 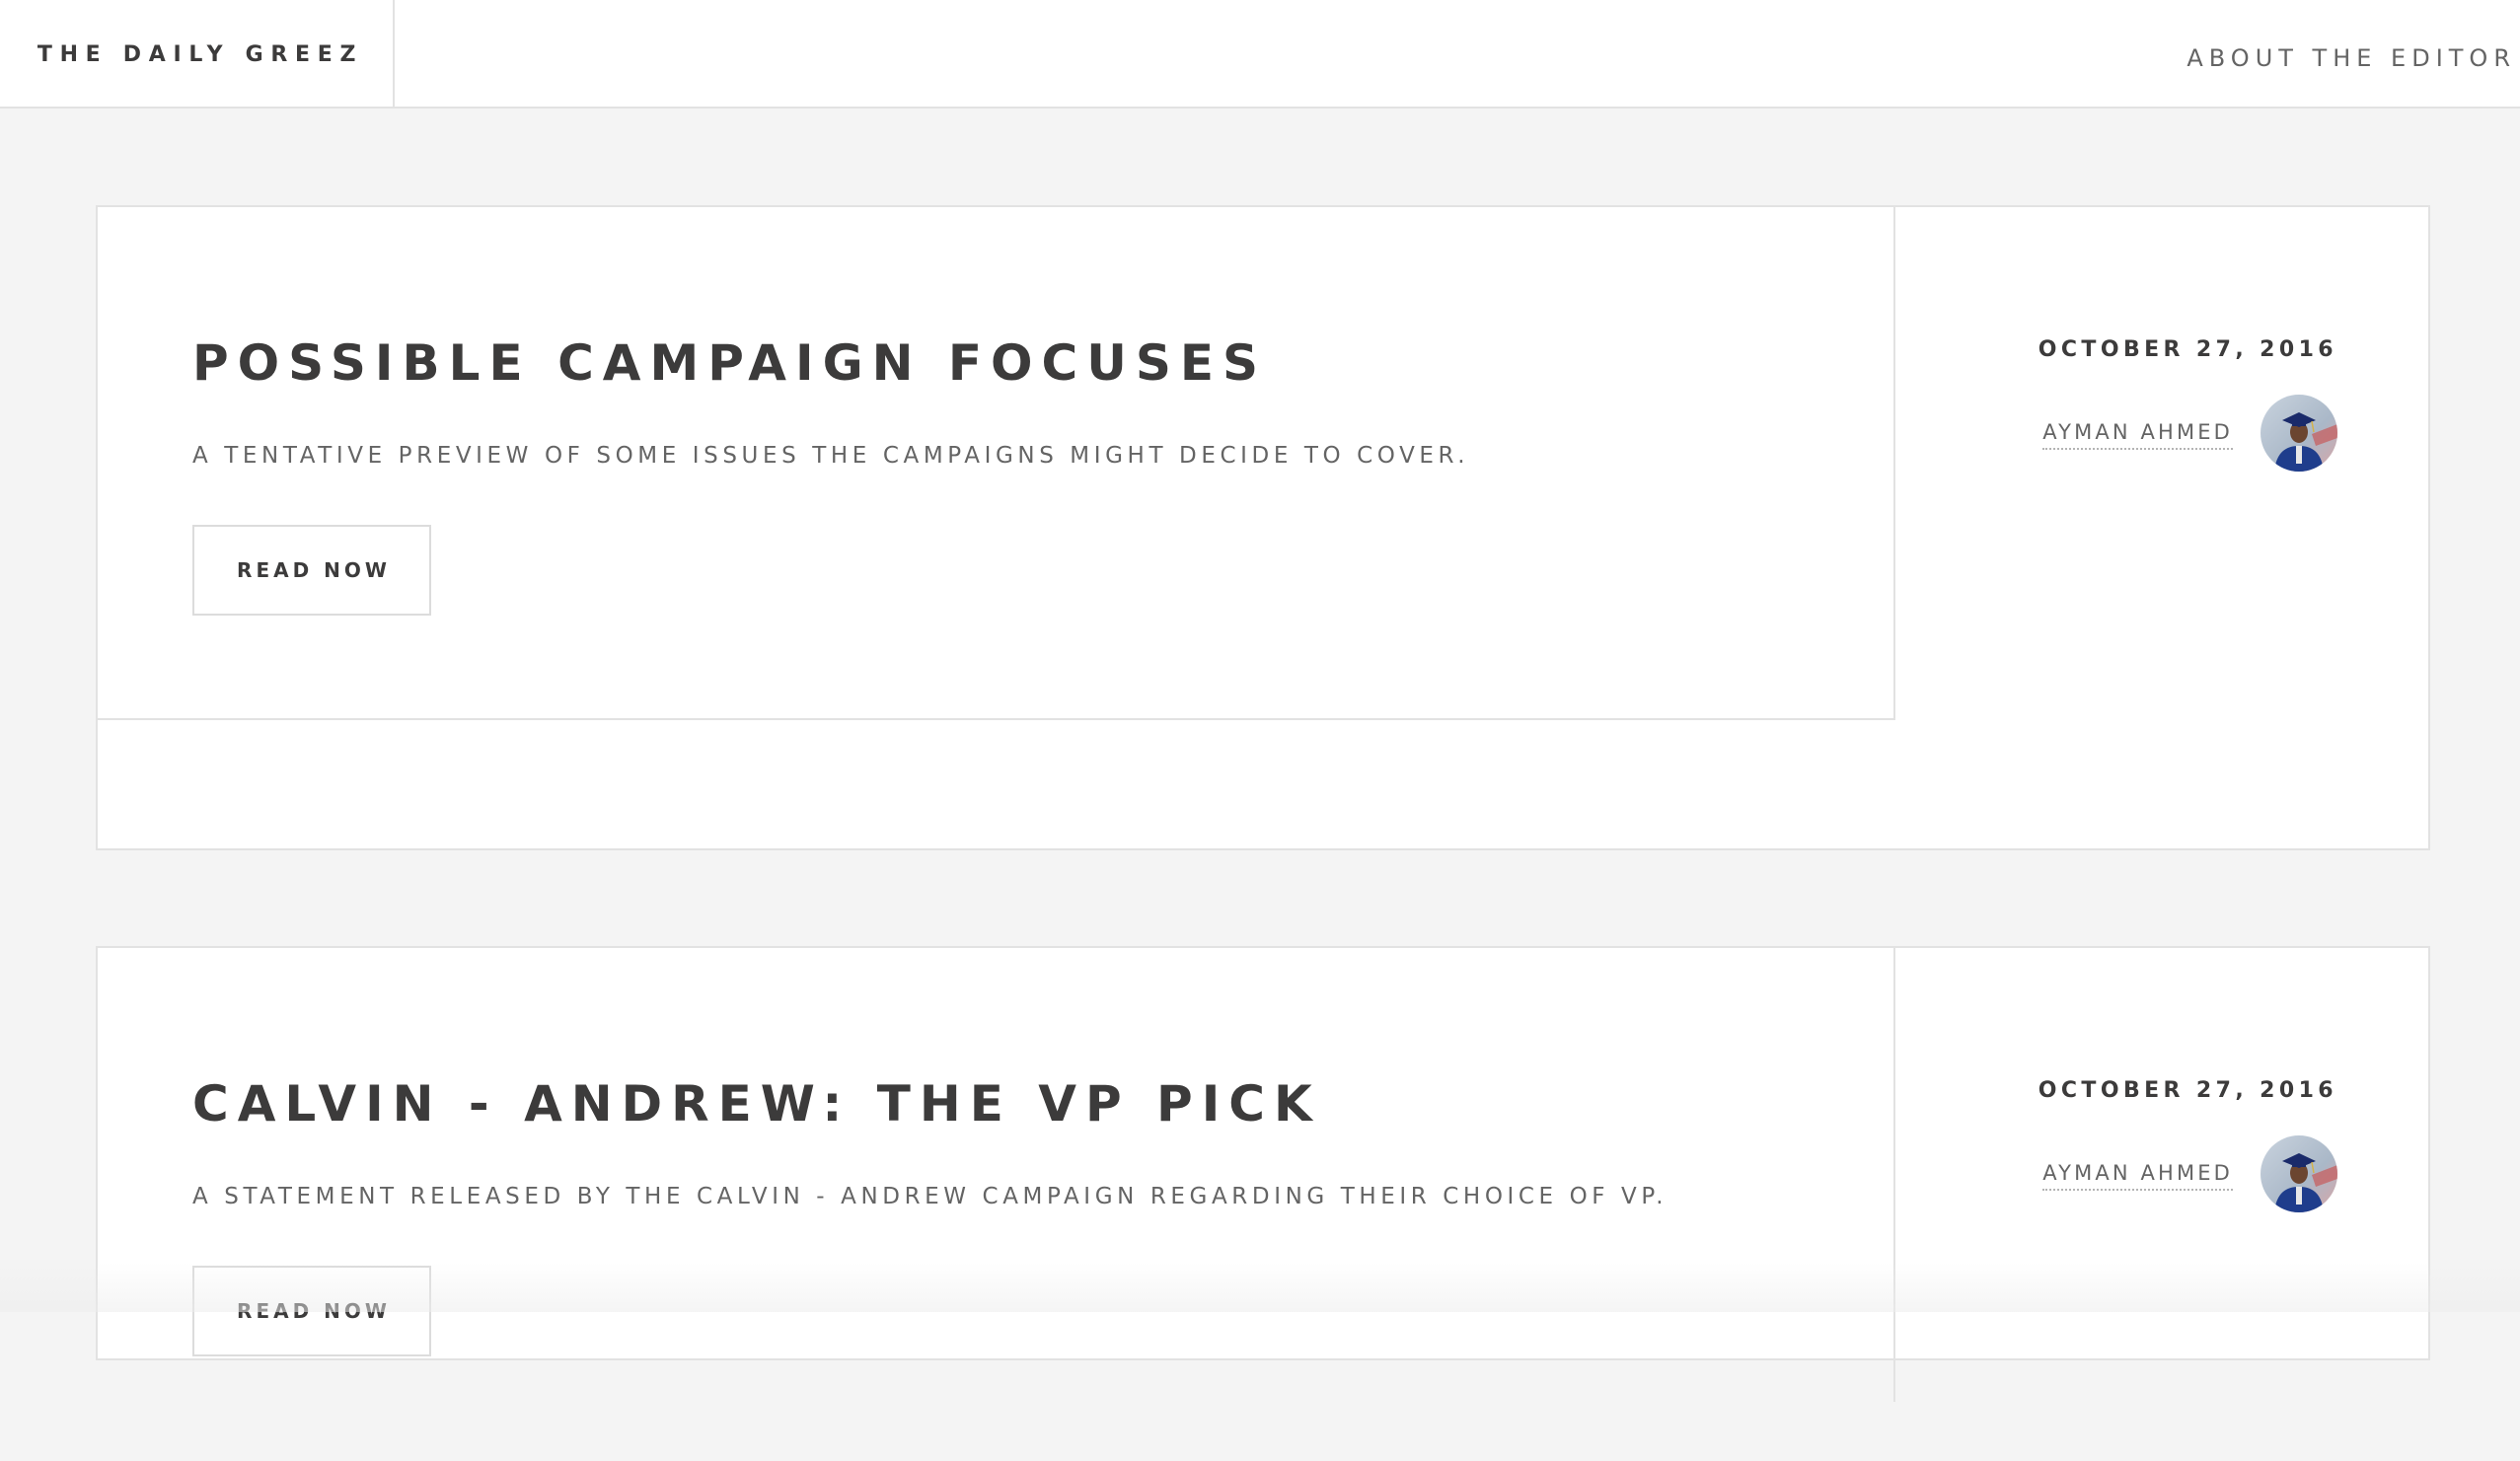 I want to click on post-title: CALVIN - ANDREW: THE VP PICK, so click(x=756, y=1103).